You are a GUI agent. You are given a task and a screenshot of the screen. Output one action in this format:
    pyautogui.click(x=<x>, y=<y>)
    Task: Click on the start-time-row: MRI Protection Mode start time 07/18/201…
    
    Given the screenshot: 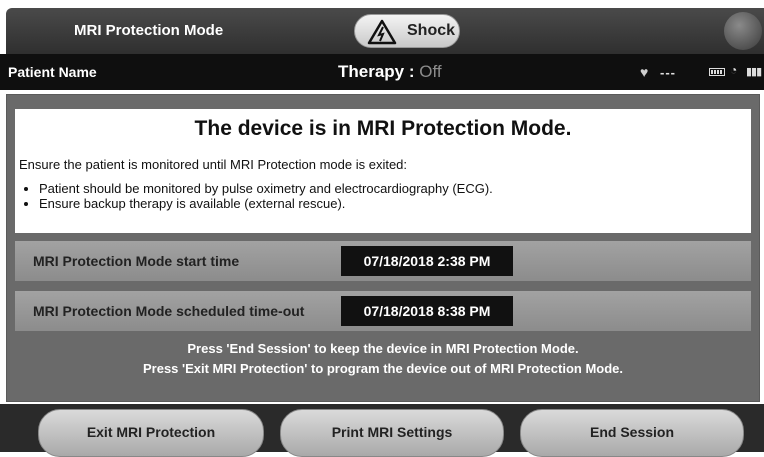 What is the action you would take?
    pyautogui.click(x=383, y=261)
    